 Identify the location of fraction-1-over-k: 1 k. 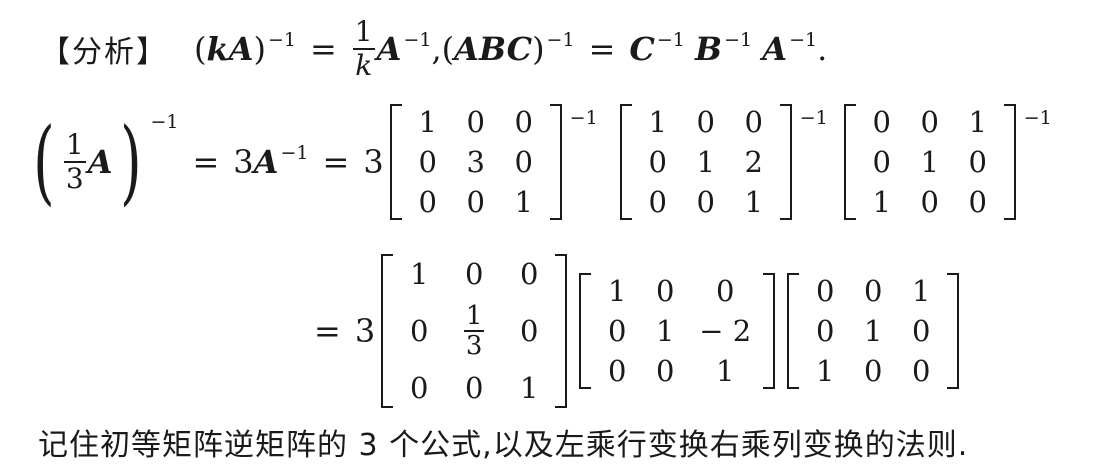
(363, 48).